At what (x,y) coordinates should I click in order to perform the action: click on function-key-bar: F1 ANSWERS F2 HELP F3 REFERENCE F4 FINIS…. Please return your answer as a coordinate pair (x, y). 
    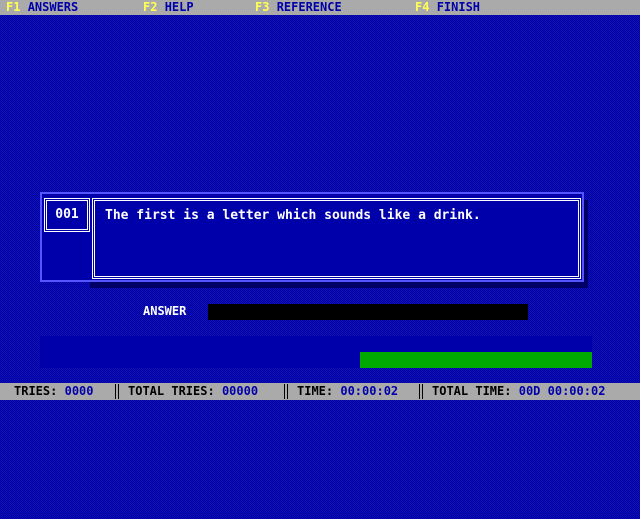
    Looking at the image, I should click on (320, 7).